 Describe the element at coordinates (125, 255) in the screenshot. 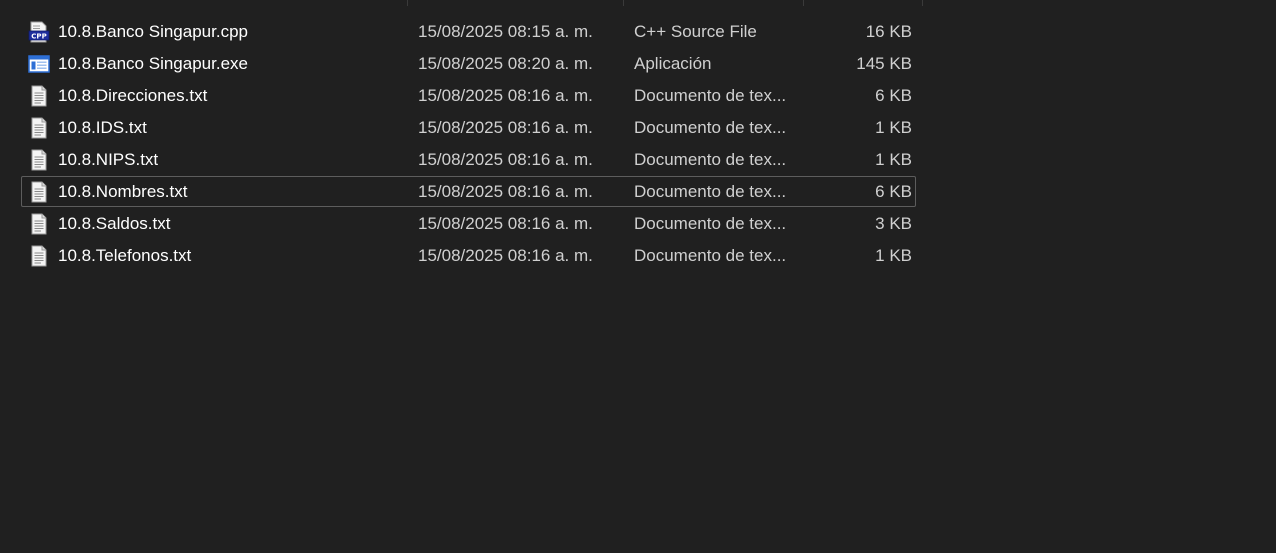

I see `file-name: 10.8.Telefonos.txt` at that location.